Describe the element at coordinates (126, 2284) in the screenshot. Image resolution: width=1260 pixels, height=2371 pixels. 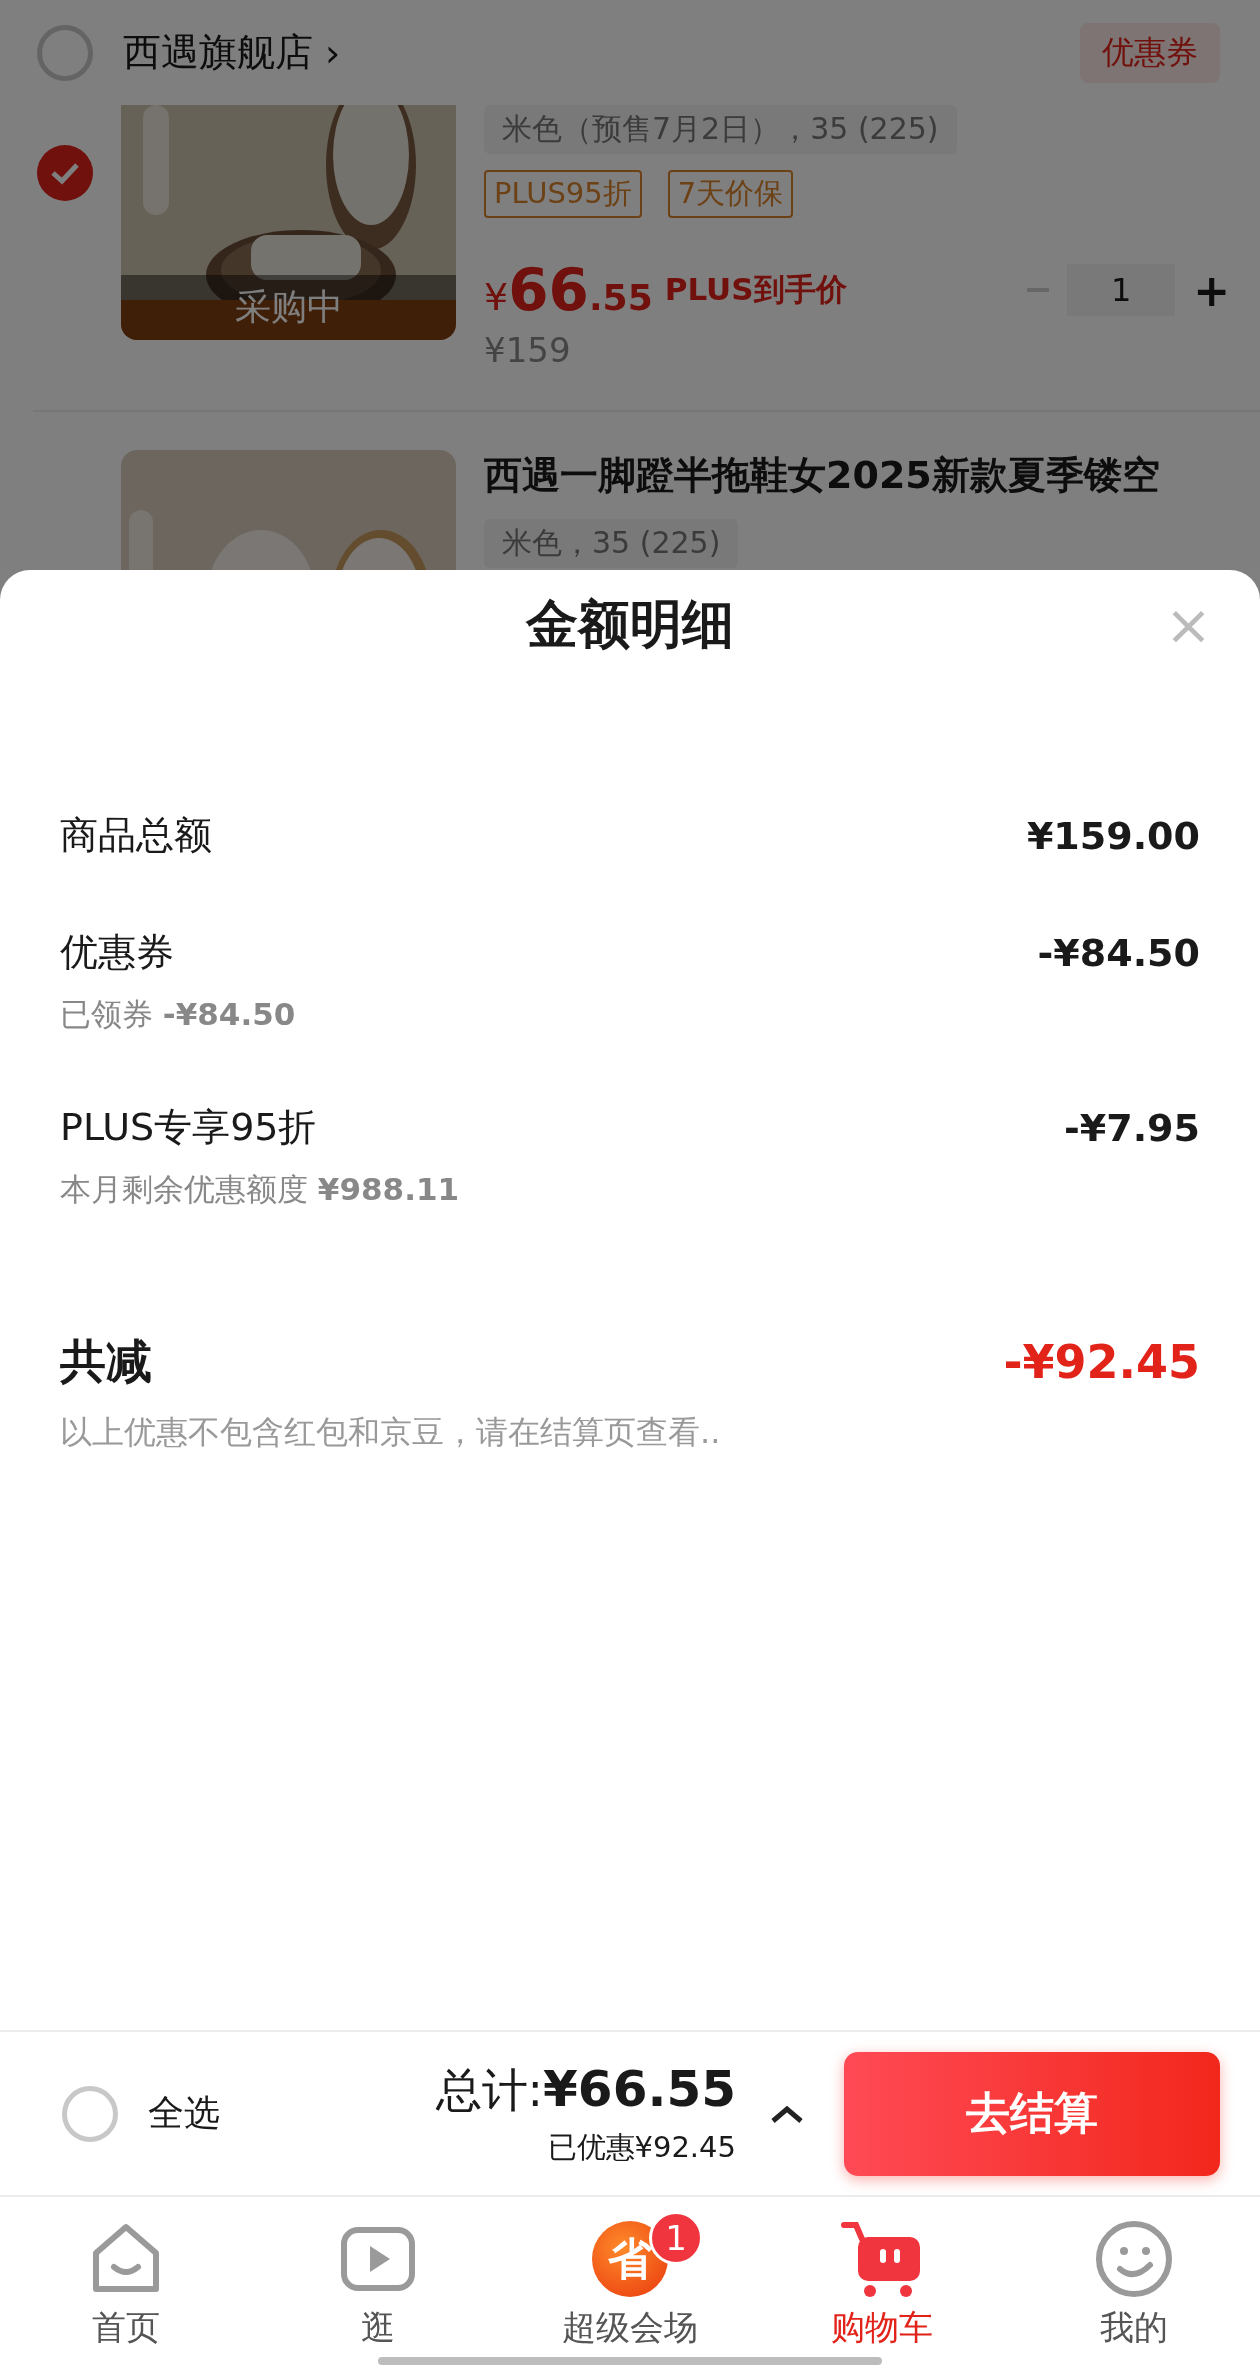
I see `tab: 首页` at that location.